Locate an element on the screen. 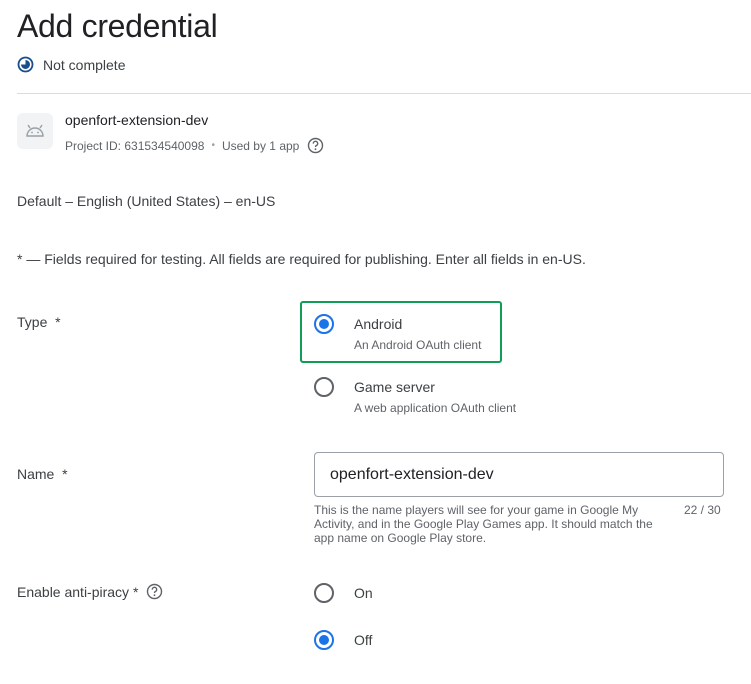 This screenshot has height=684, width=751. project-id: Project ID: 631534540098 is located at coordinates (135, 145).